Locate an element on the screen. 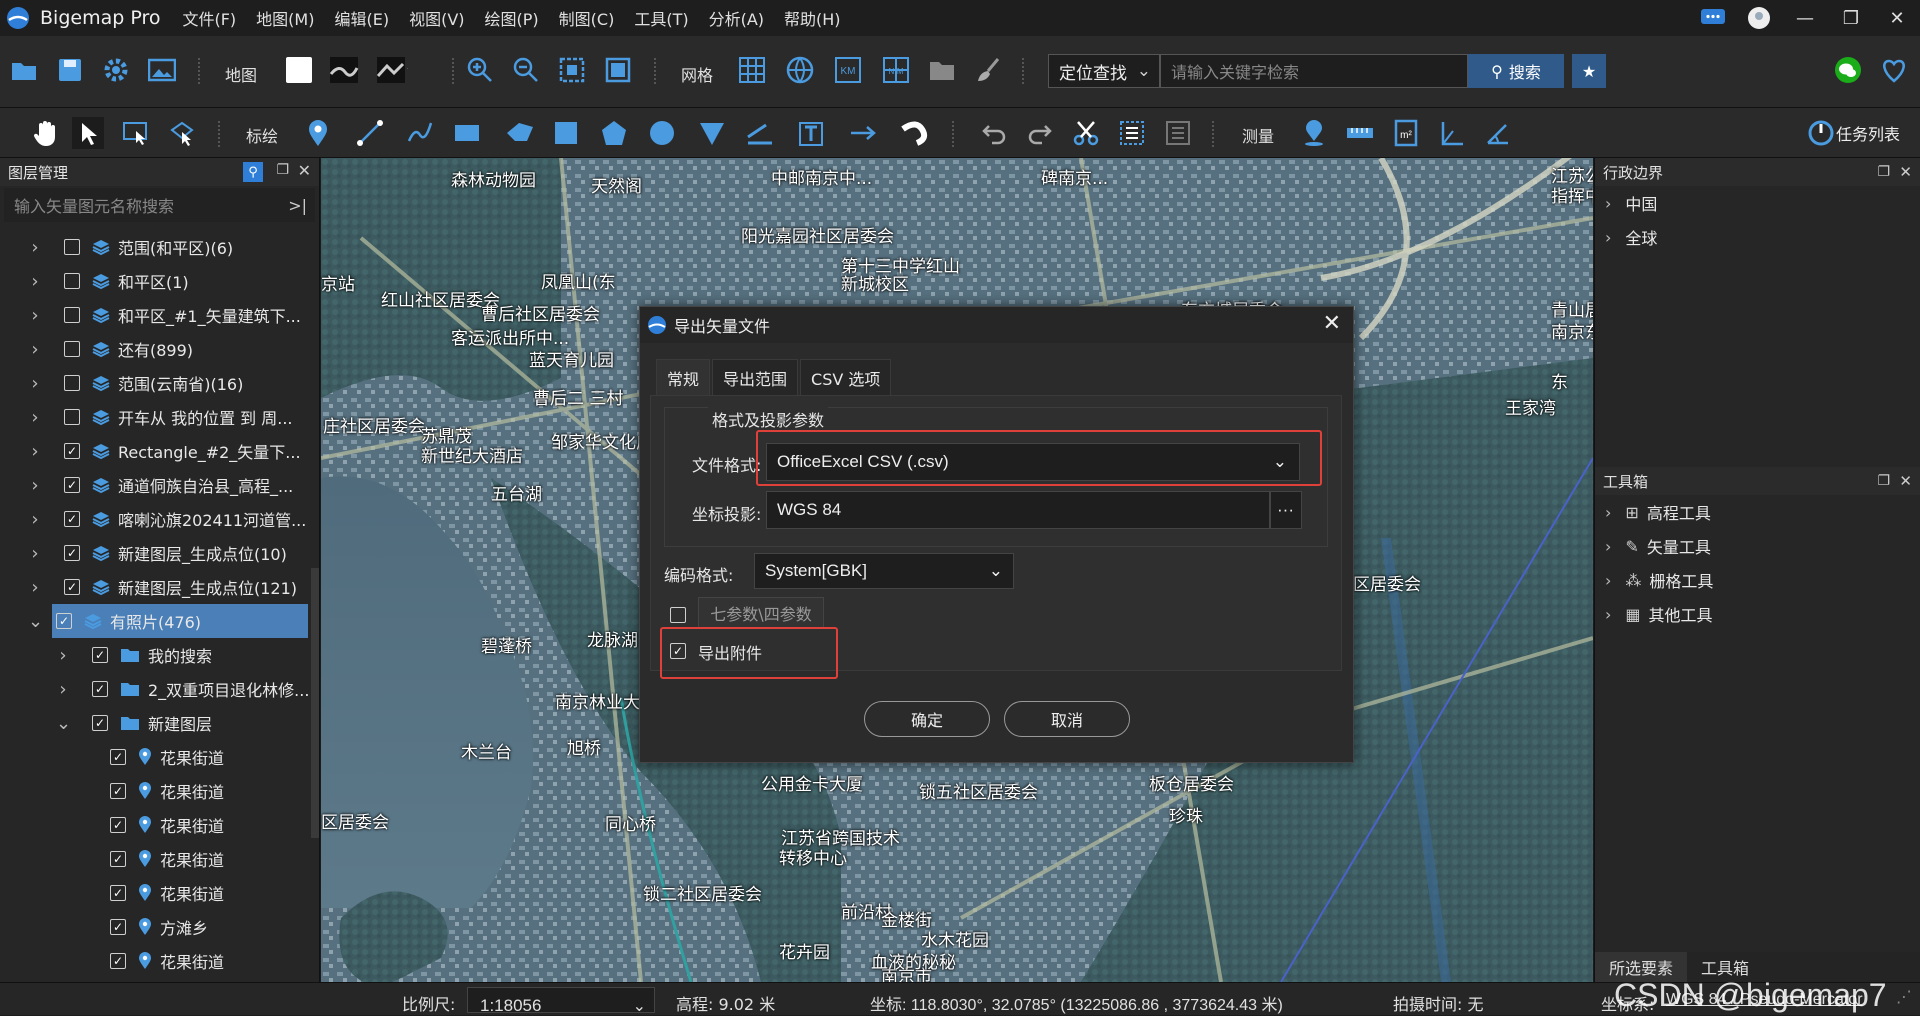 This screenshot has height=1016, width=1920. layer-item: › 范围(云南省)(16) is located at coordinates (155, 383).